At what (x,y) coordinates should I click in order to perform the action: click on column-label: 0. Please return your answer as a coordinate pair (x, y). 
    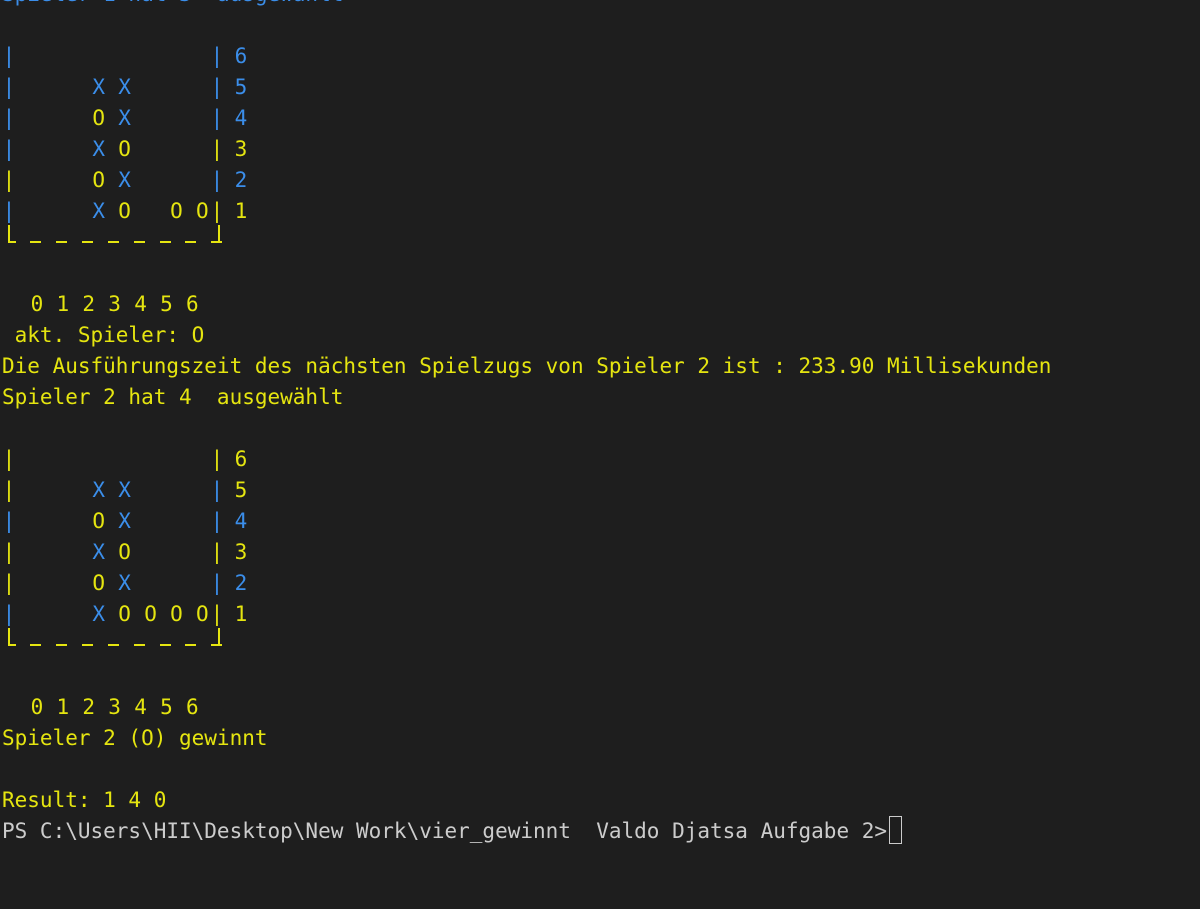
    Looking at the image, I should click on (37, 304).